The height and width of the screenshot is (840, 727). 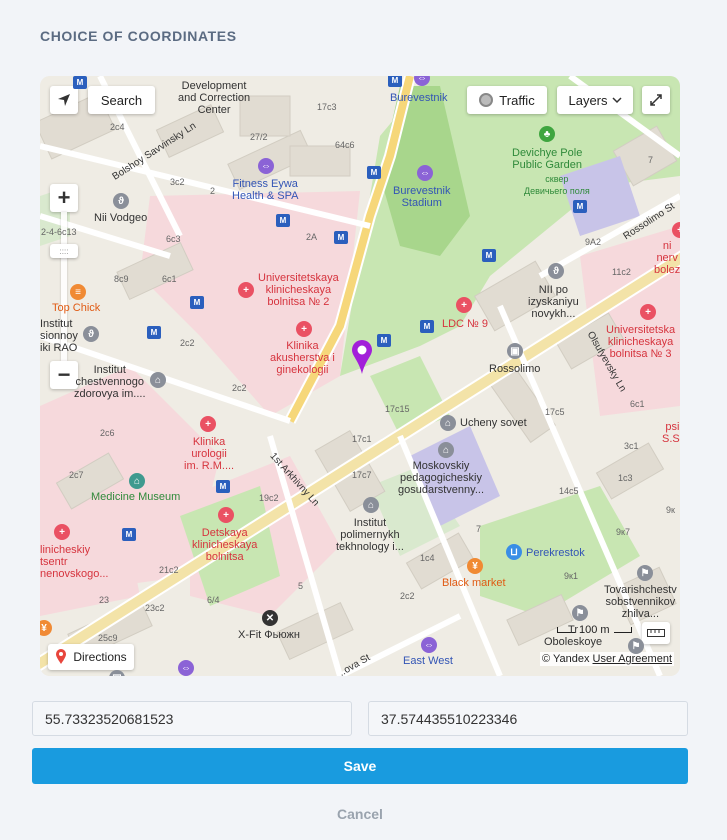 What do you see at coordinates (573, 636) in the screenshot?
I see `poi-label: Tr Oboleskoye` at bounding box center [573, 636].